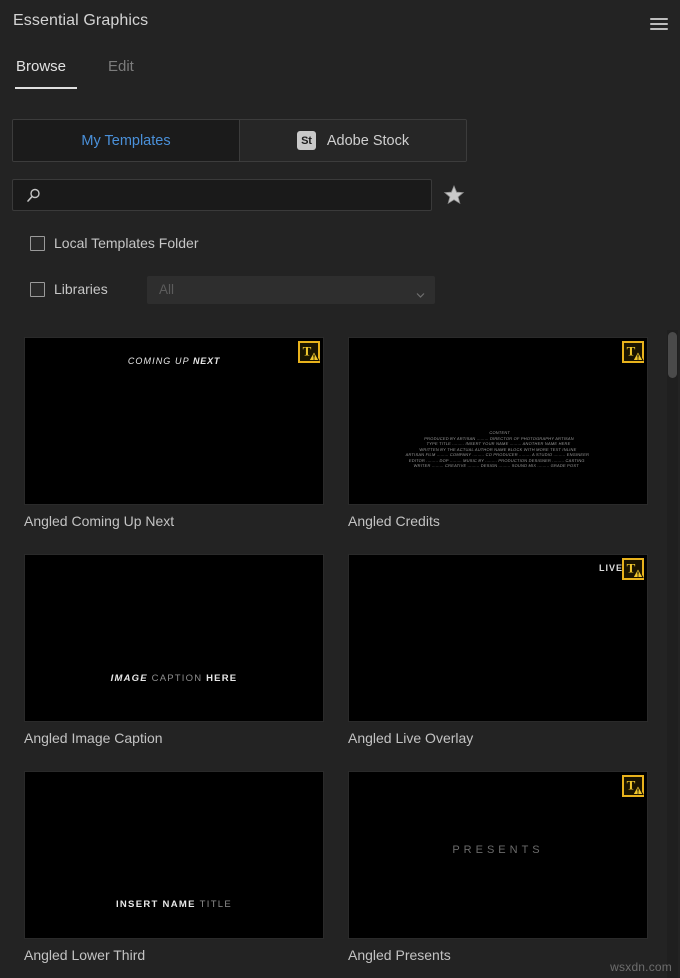 The image size is (680, 978). What do you see at coordinates (81, 20) in the screenshot?
I see `page-title: Essential Graphics` at bounding box center [81, 20].